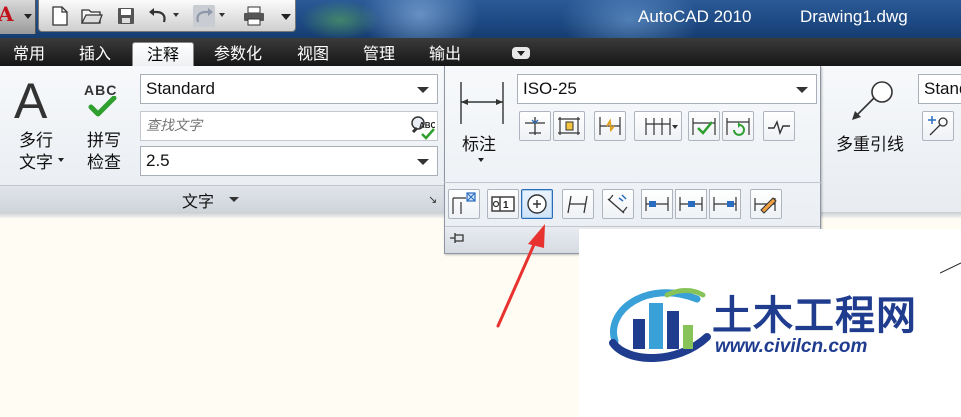  Describe the element at coordinates (458, 238) in the screenshot. I see `pin-icon` at that location.